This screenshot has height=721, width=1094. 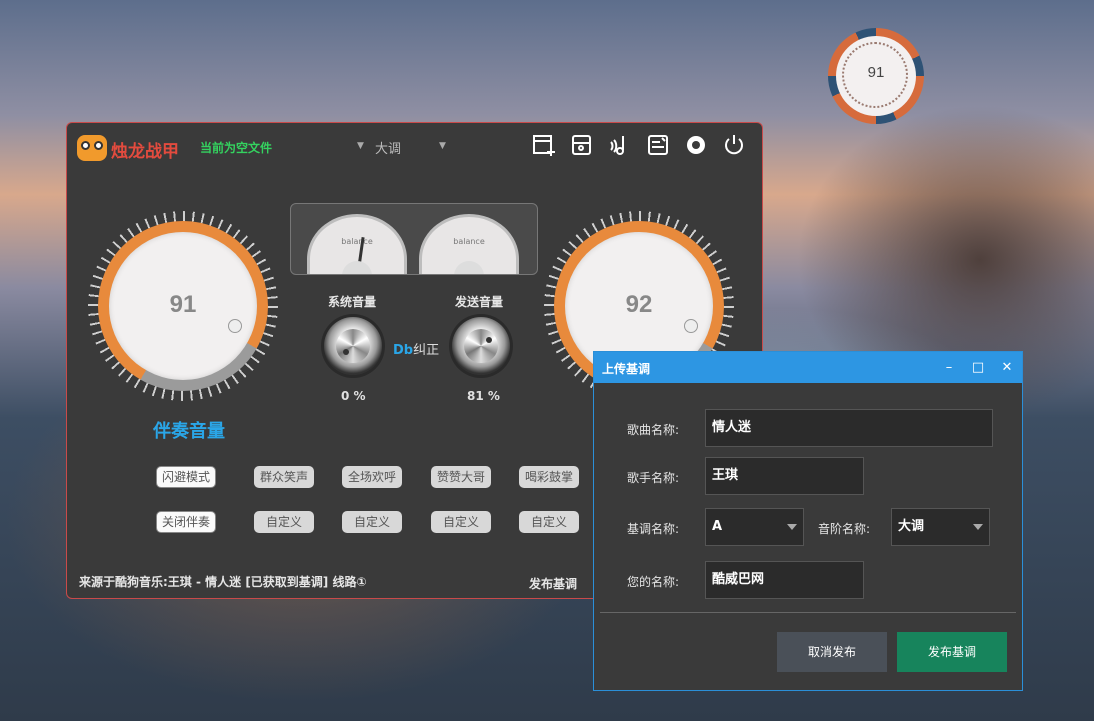 I want to click on maximize-icon: □, so click(x=978, y=368).